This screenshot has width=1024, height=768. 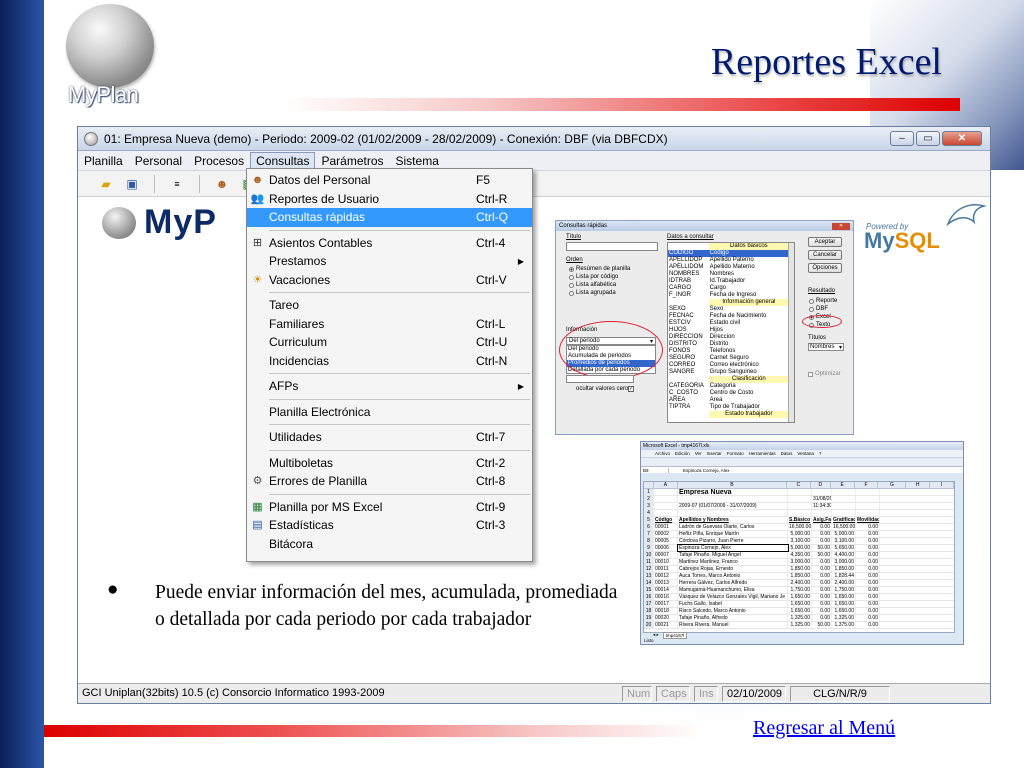 I want to click on menu-item-prestamos: Prestamos ▶, so click(x=389, y=261).